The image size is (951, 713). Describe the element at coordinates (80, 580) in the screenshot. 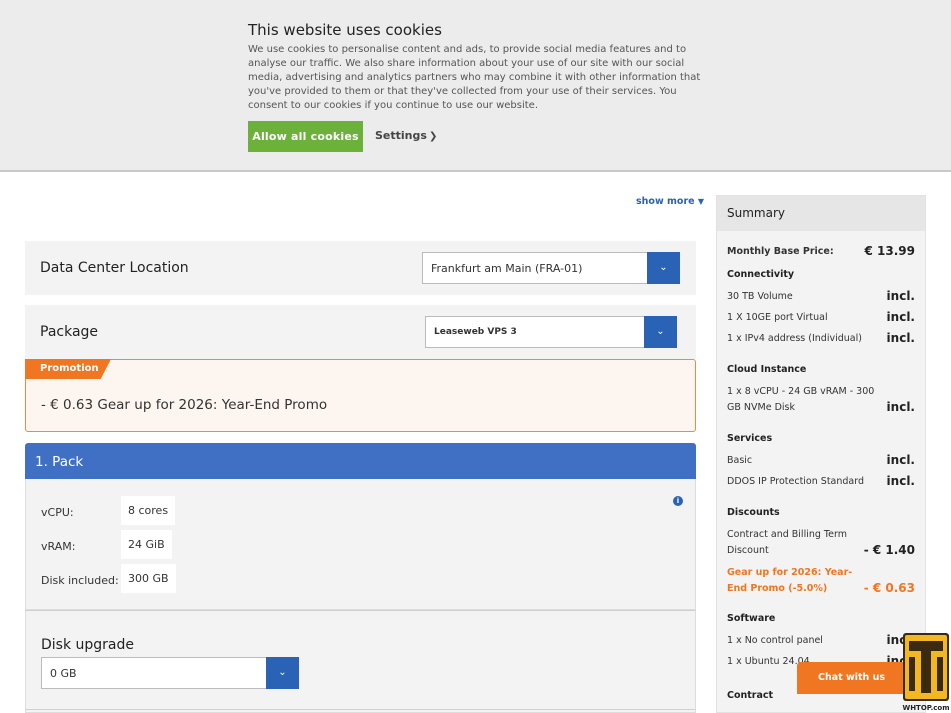

I see `disk-included-label: Disk included:` at that location.